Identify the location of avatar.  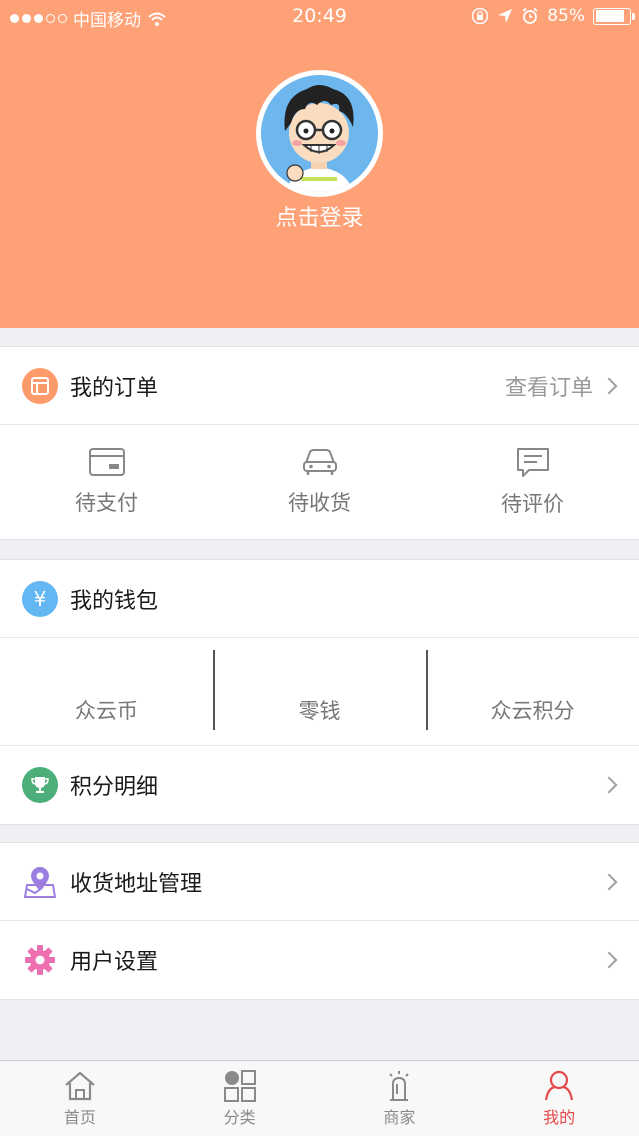
(319, 133).